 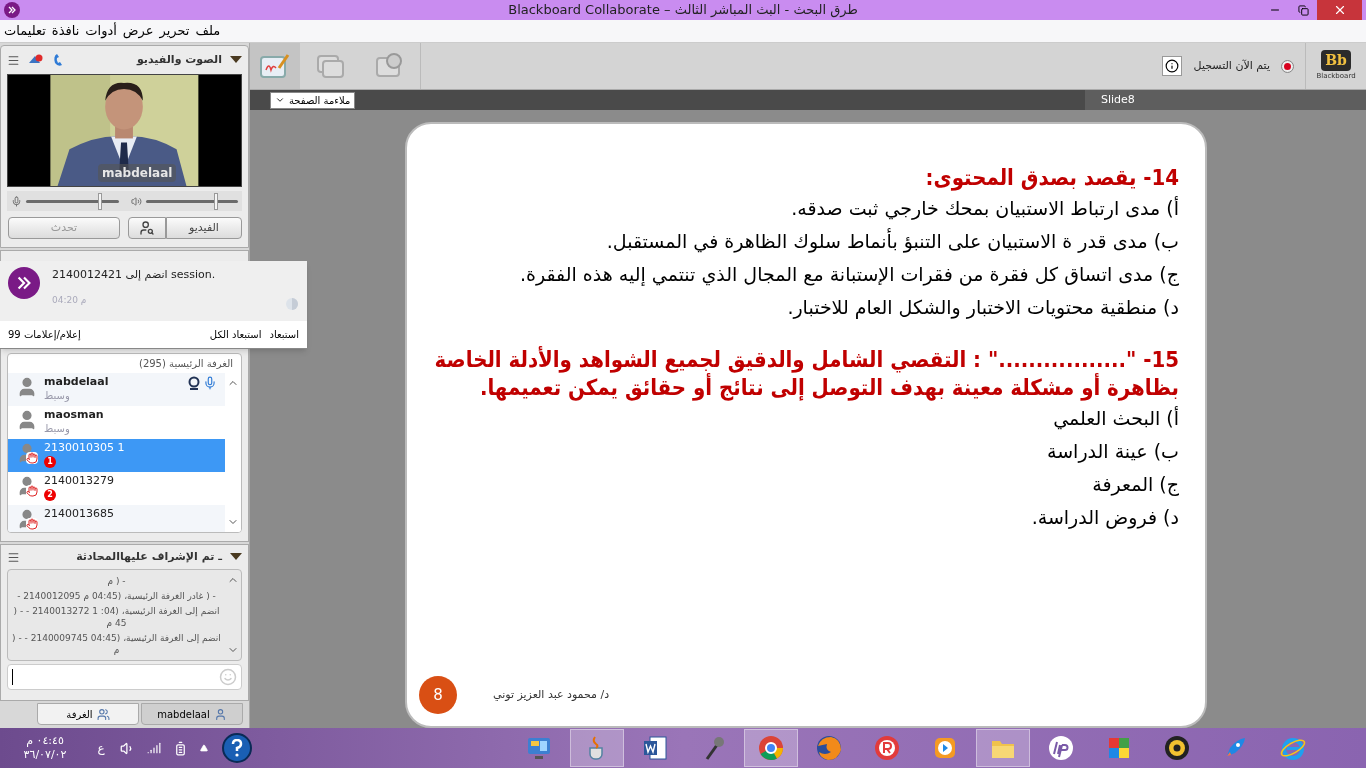 What do you see at coordinates (237, 748) in the screenshot?
I see `help-icon` at bounding box center [237, 748].